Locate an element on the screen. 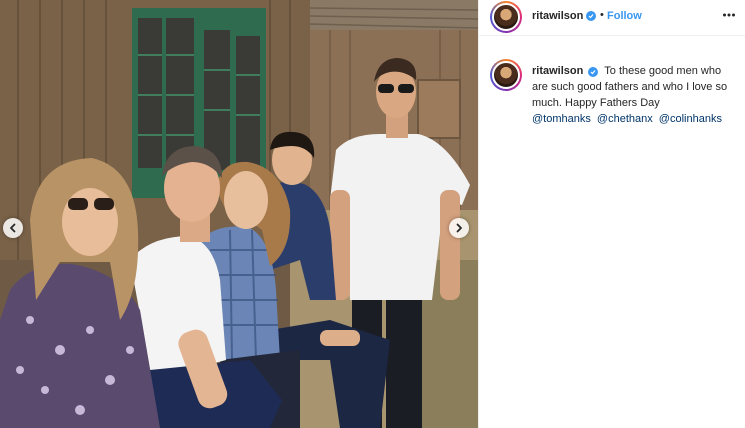 The image size is (745, 428). caption-username-link: ritawilson is located at coordinates (557, 71).